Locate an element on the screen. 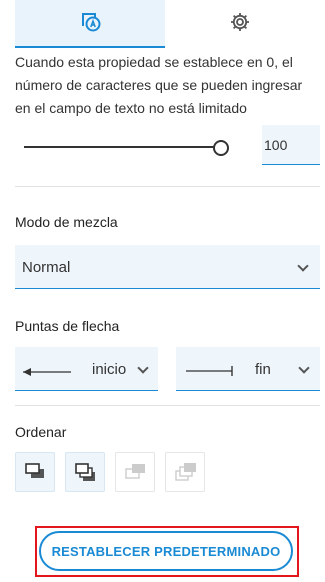  tab-bar is located at coordinates (162, 24).